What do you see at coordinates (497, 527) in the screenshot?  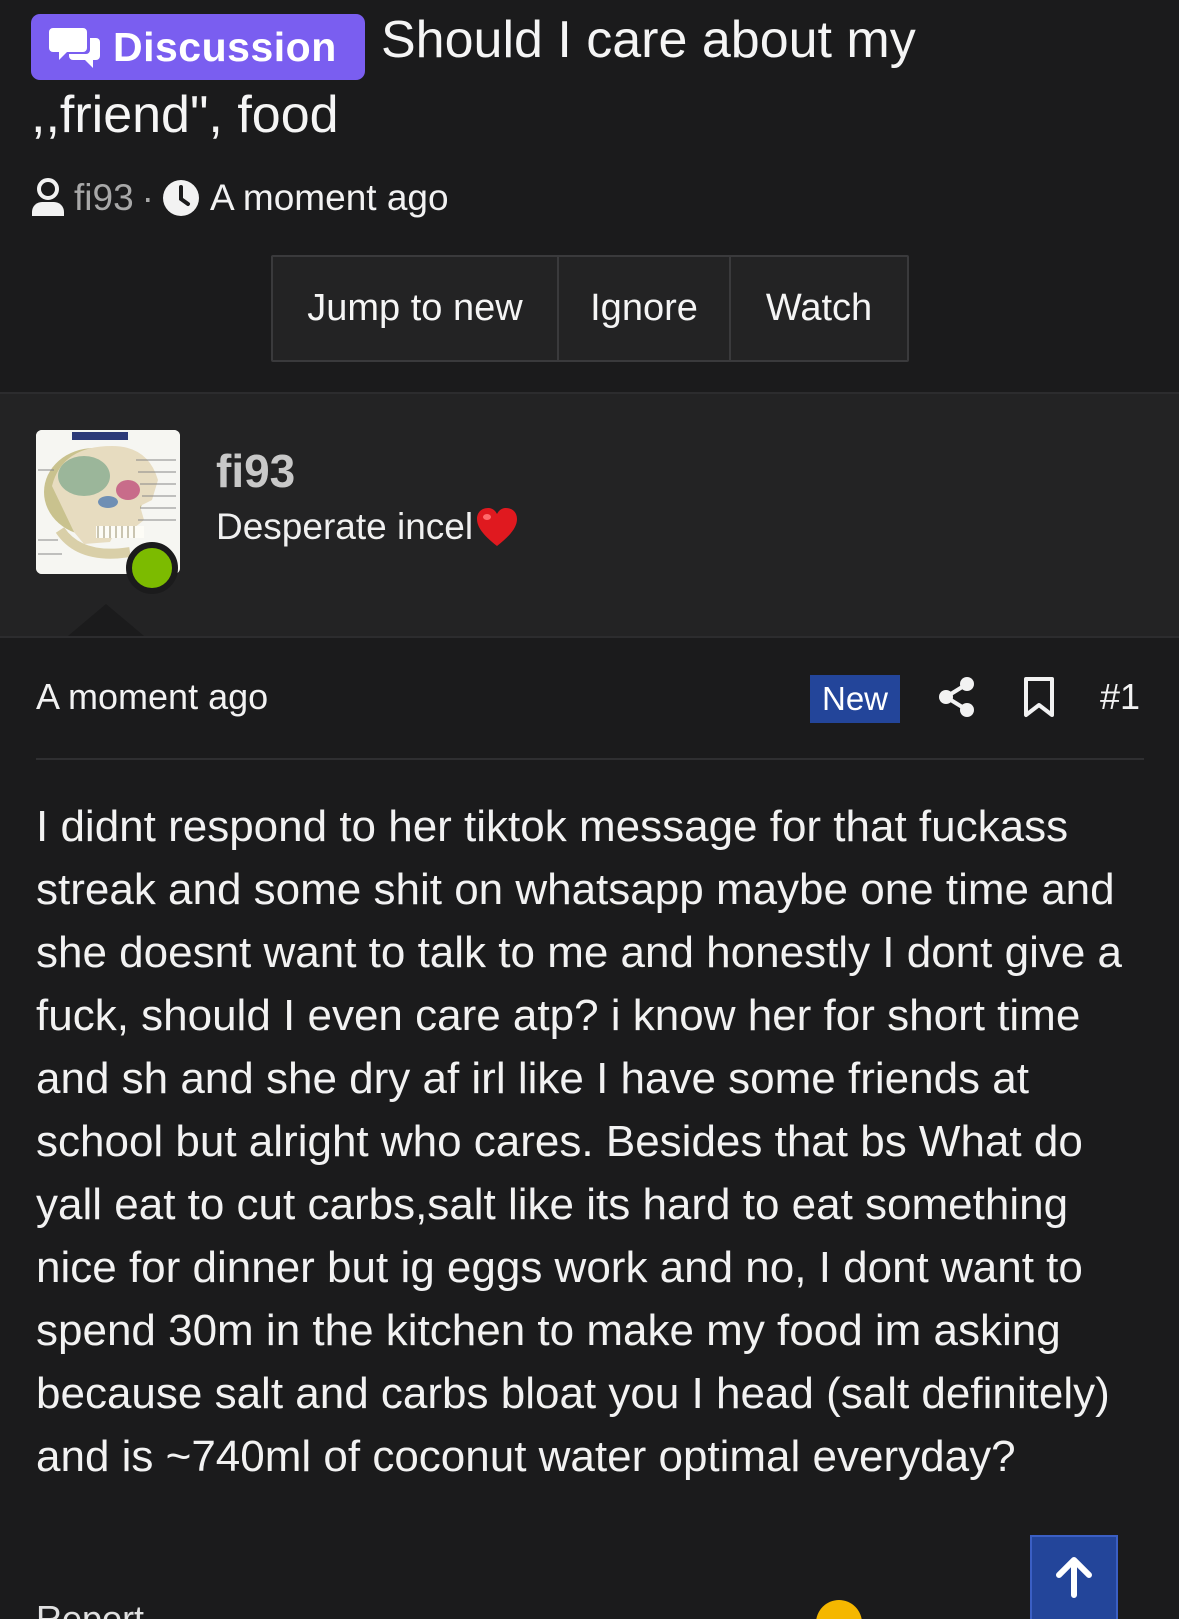 I see `red-heart-icon` at bounding box center [497, 527].